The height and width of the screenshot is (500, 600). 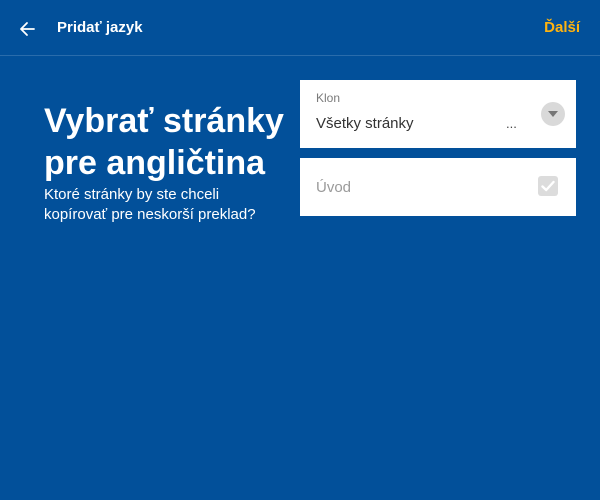 I want to click on clone-dropdown-button, so click(x=553, y=114).